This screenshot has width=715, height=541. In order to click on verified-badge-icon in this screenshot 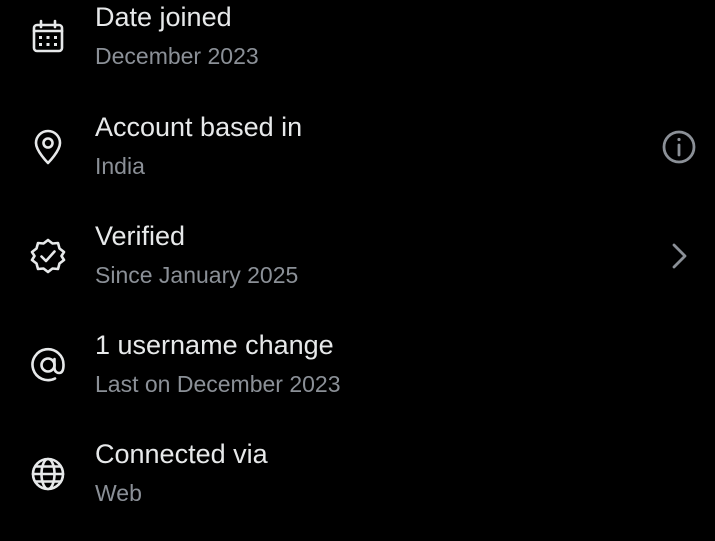, I will do `click(48, 256)`.